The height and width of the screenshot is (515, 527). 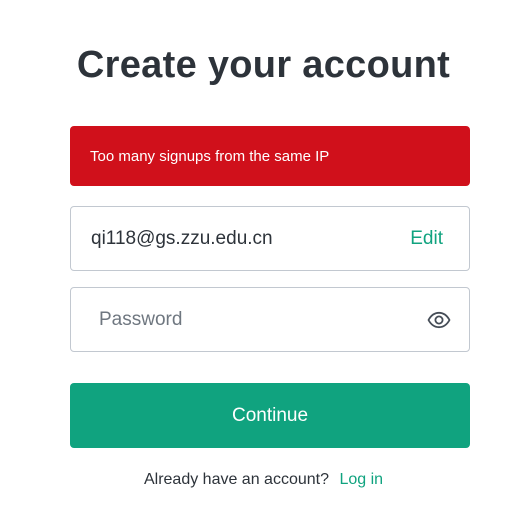 I want to click on email-display-field: qi118@gs.zzu.edu.cn Edit, so click(x=270, y=238).